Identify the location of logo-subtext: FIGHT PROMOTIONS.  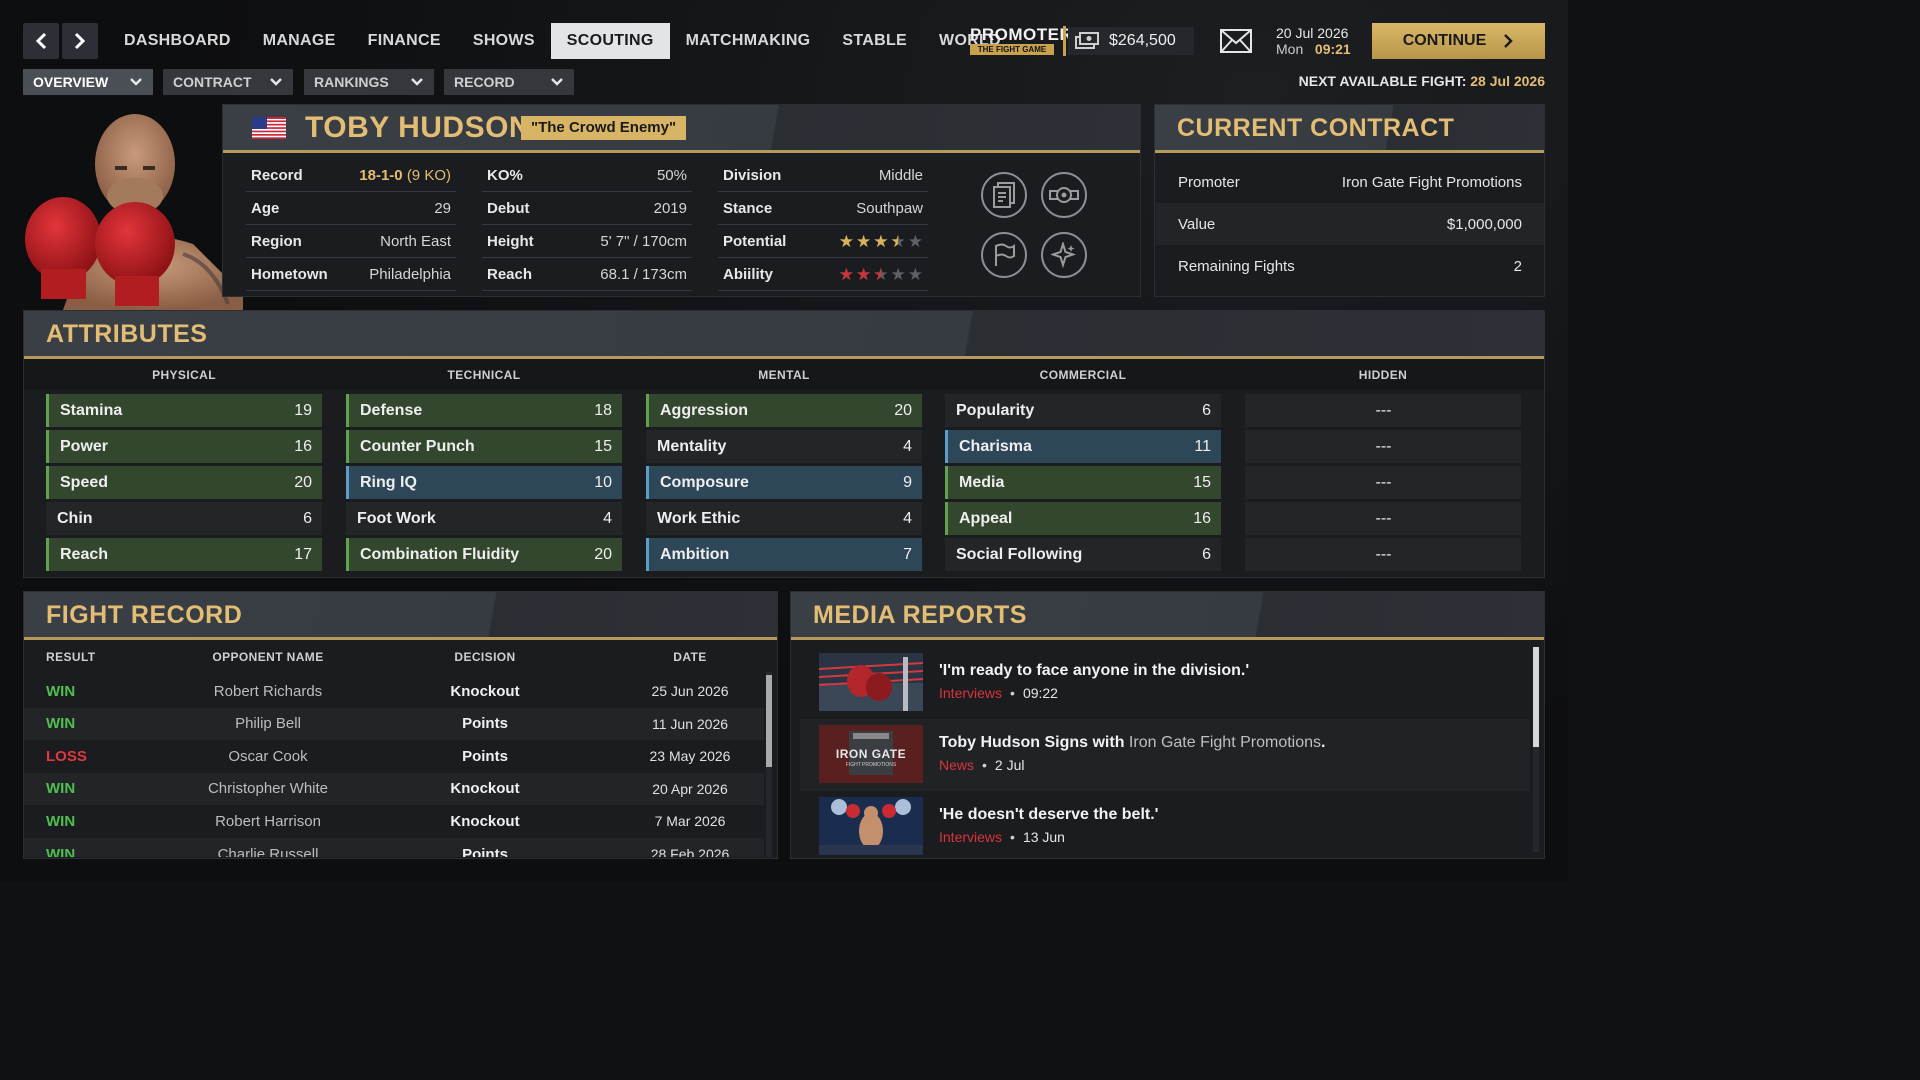
(871, 765).